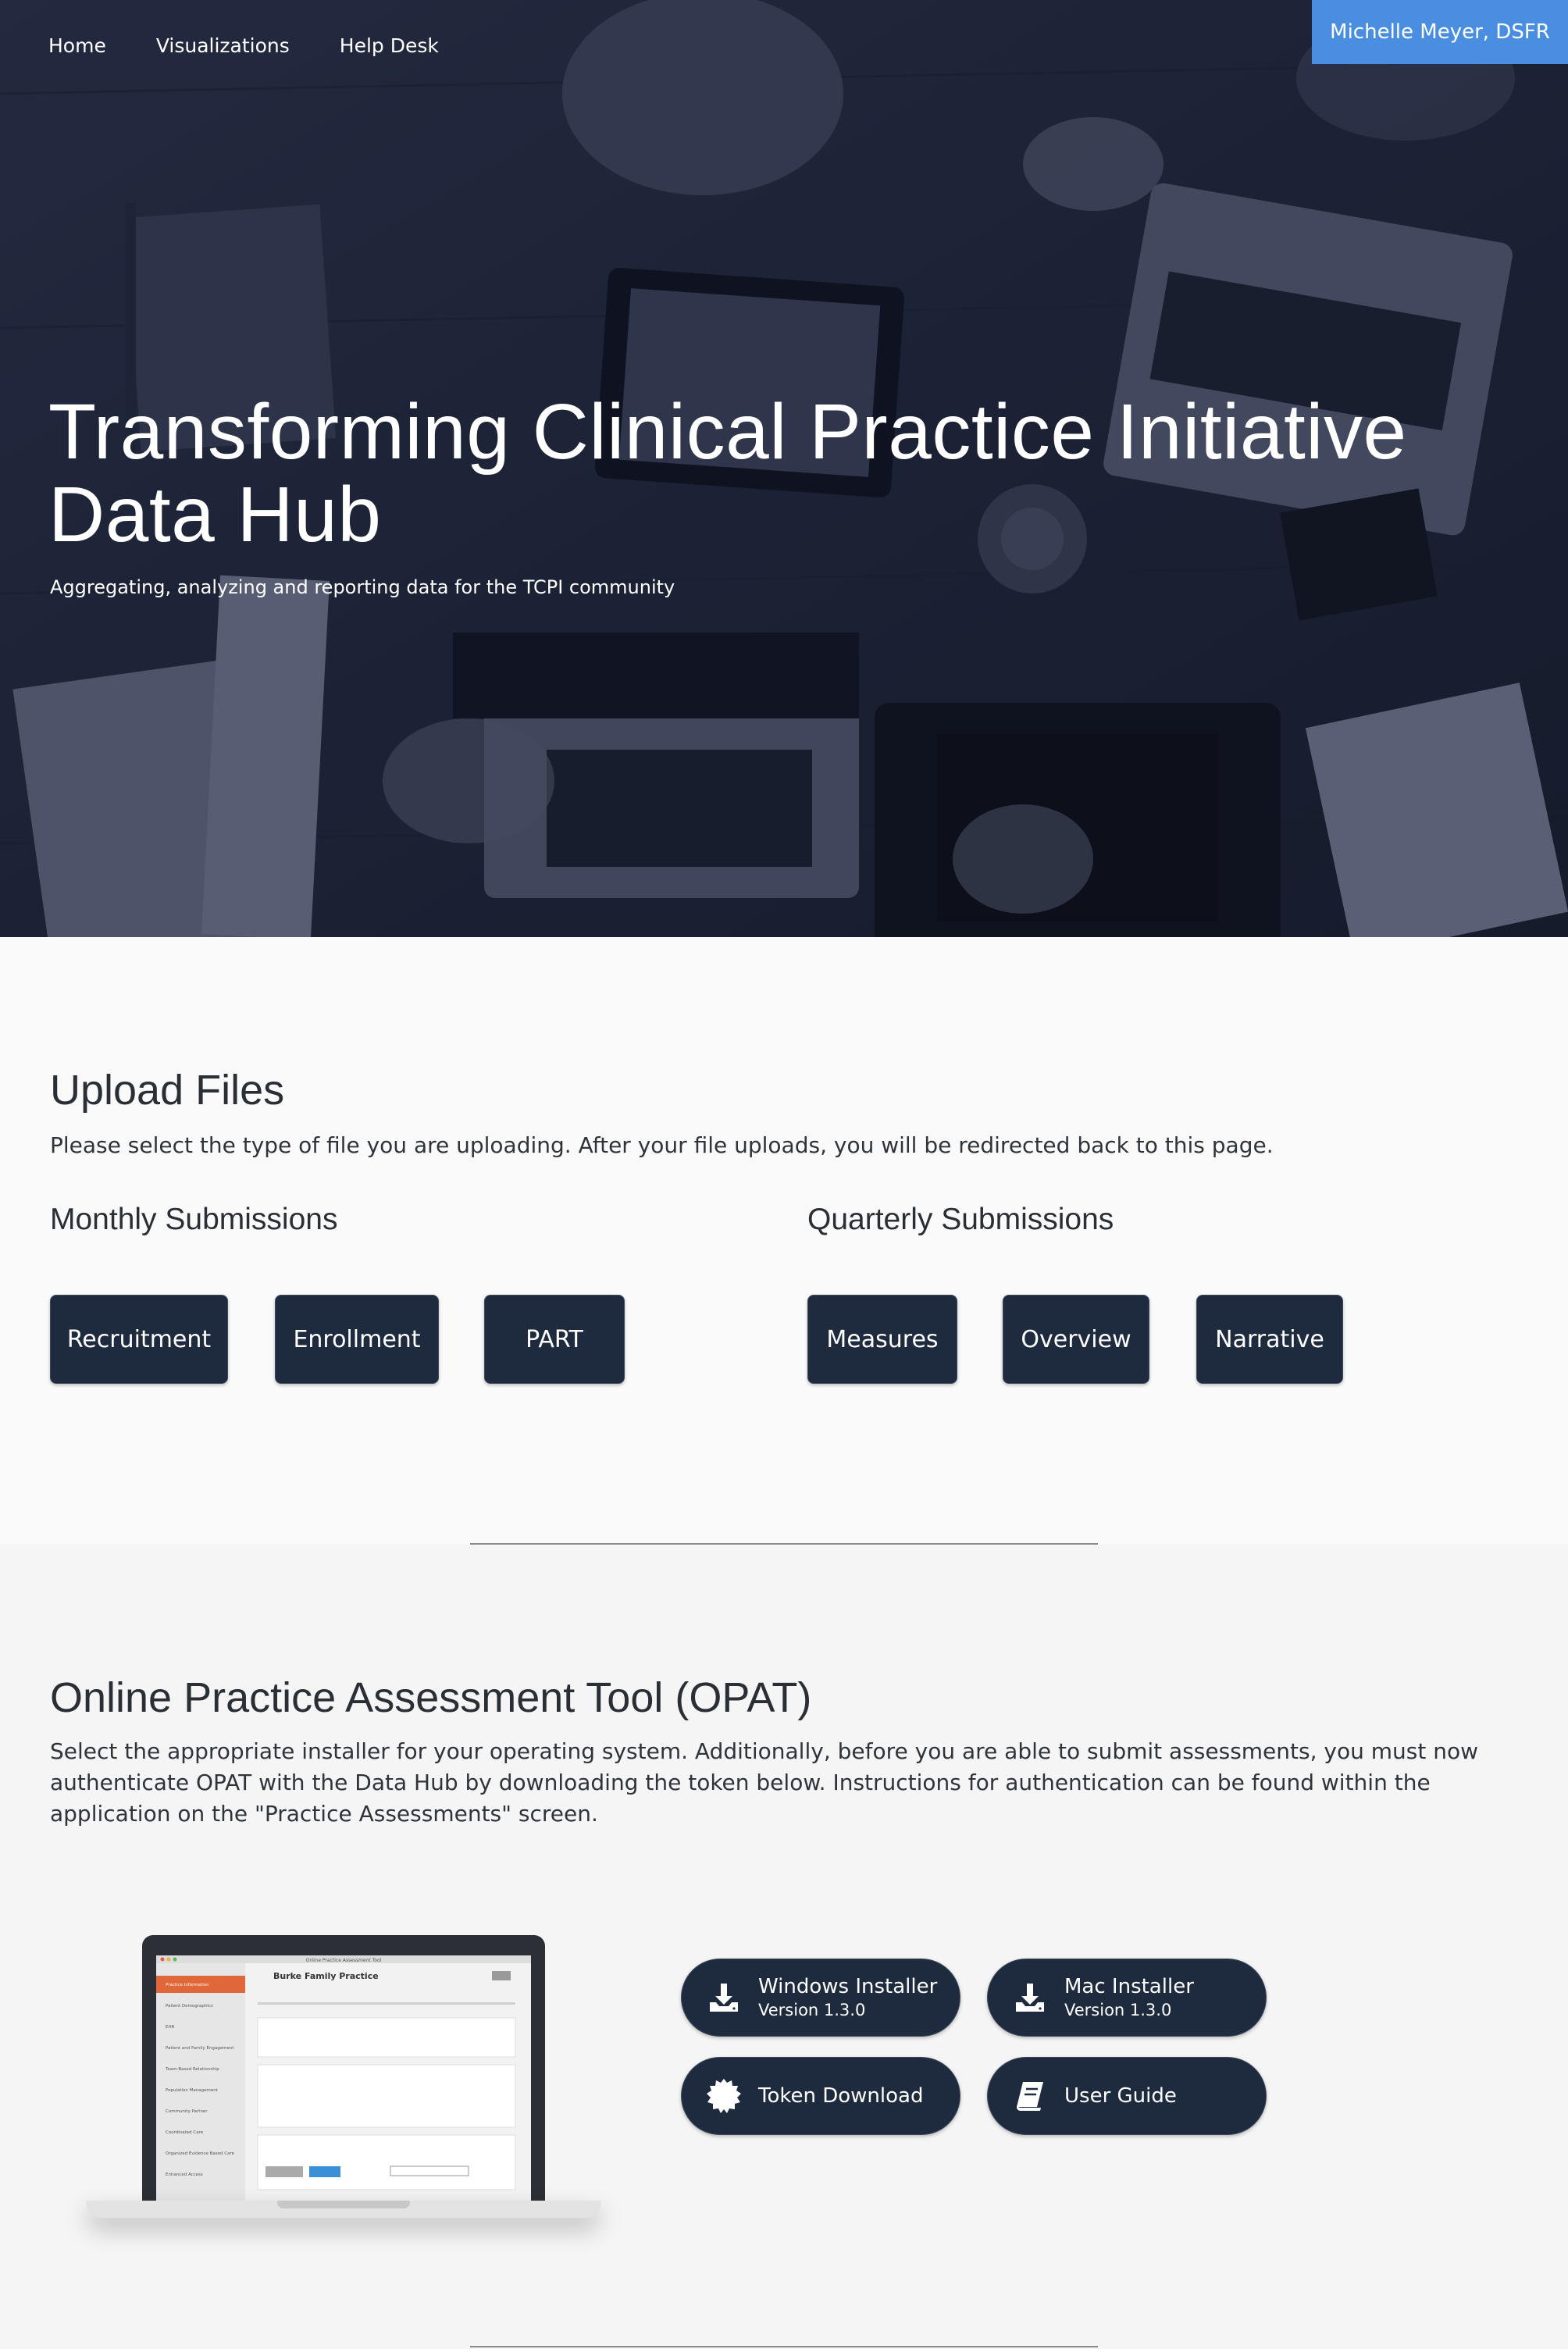 This screenshot has width=1568, height=2349. Describe the element at coordinates (1129, 1987) in the screenshot. I see `mac-installer-label: Mac Installer` at that location.